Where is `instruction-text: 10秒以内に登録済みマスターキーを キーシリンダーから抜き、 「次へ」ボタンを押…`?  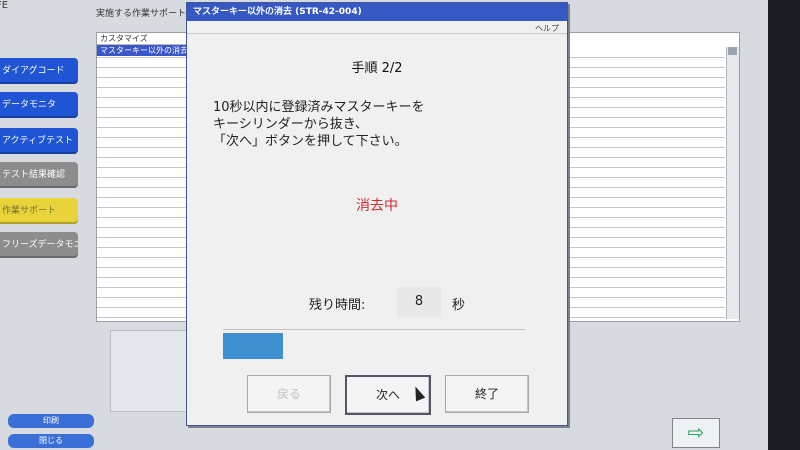 instruction-text: 10秒以内に登録済みマスターキーを キーシリンダーから抜き、 「次へ」ボタンを押… is located at coordinates (319, 124).